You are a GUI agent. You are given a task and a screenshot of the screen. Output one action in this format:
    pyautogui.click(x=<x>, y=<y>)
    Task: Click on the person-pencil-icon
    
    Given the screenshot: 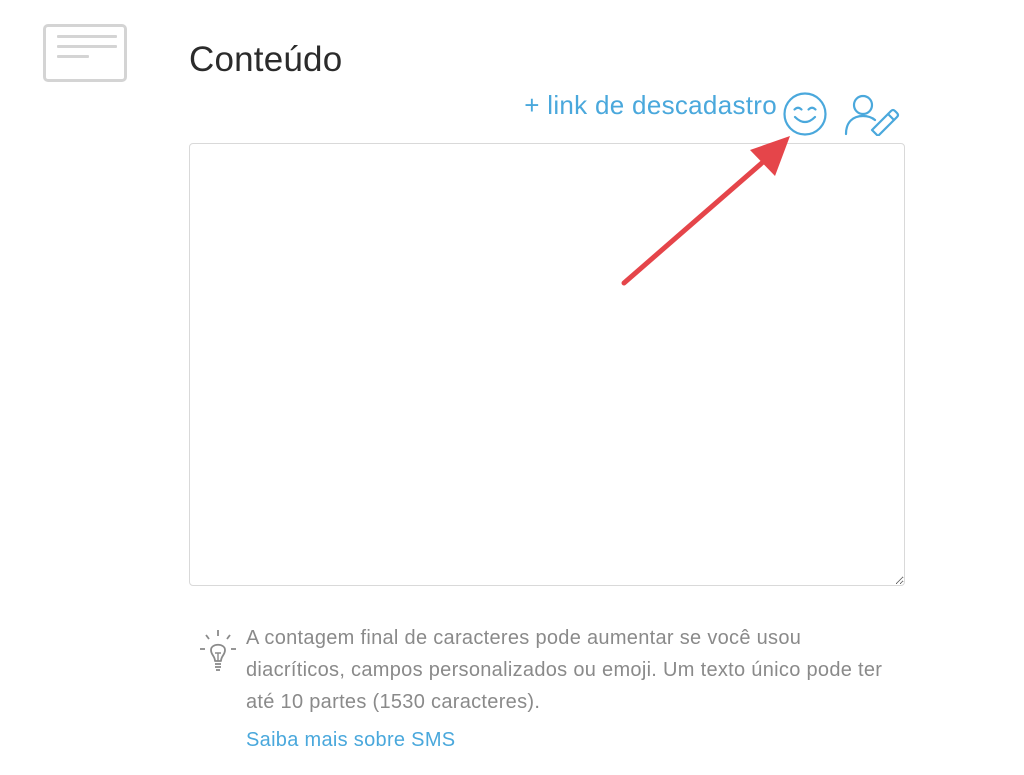 What is the action you would take?
    pyautogui.click(x=872, y=116)
    